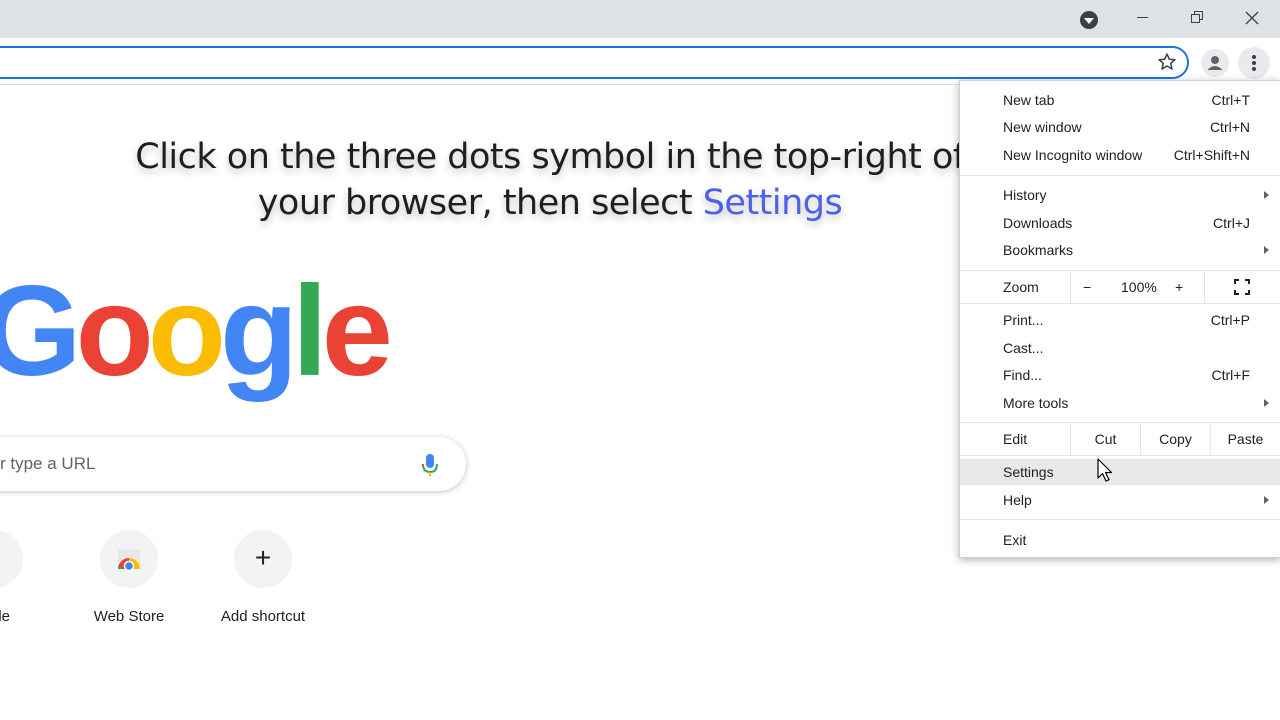 Image resolution: width=1280 pixels, height=720 pixels. I want to click on menu-item-label: Settings, so click(1028, 472).